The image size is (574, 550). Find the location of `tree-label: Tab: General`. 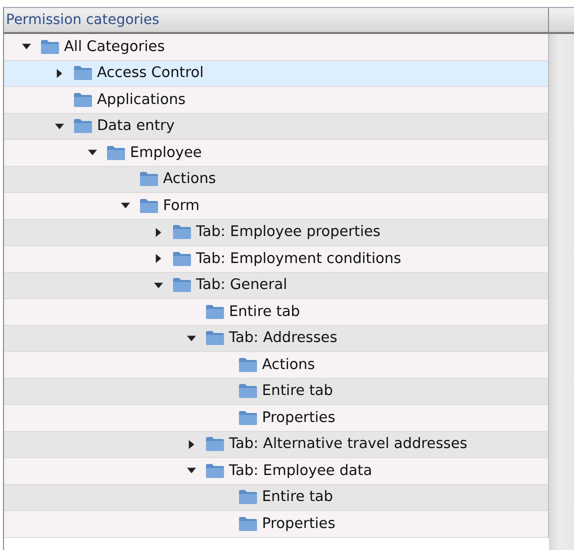

tree-label: Tab: General is located at coordinates (242, 285).